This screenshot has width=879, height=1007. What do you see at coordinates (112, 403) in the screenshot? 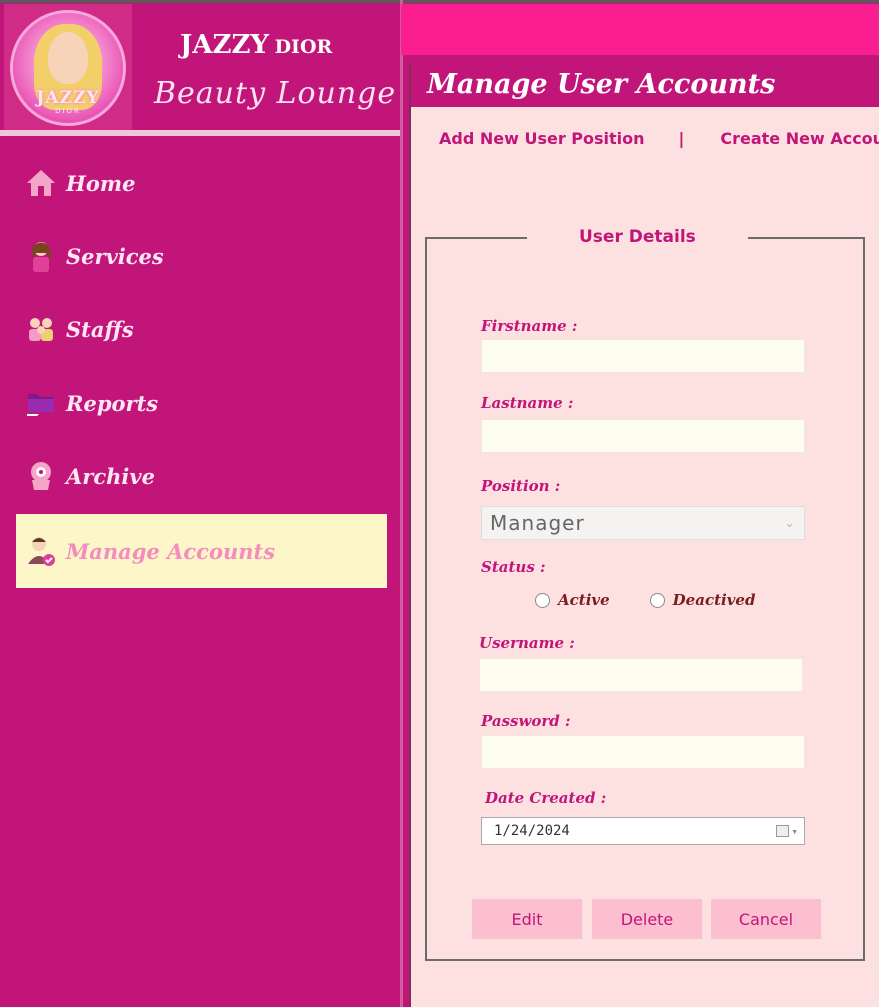
I see `sidebar-item-label: Reports` at bounding box center [112, 403].